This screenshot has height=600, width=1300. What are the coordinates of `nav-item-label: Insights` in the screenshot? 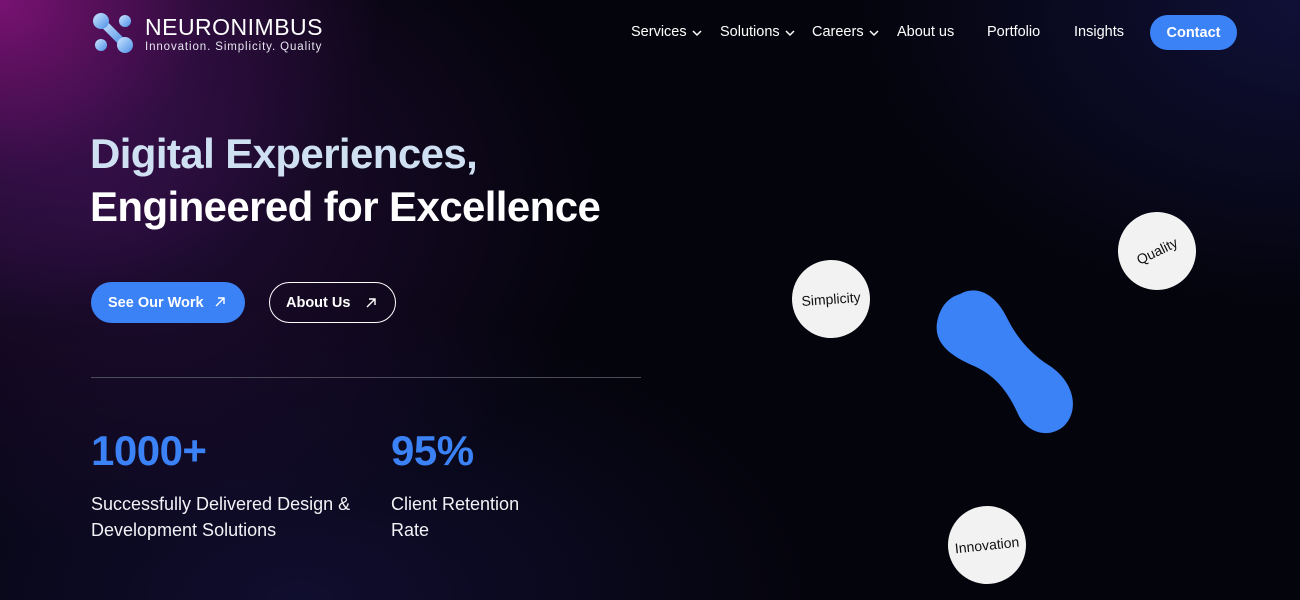 It's located at (1099, 32).